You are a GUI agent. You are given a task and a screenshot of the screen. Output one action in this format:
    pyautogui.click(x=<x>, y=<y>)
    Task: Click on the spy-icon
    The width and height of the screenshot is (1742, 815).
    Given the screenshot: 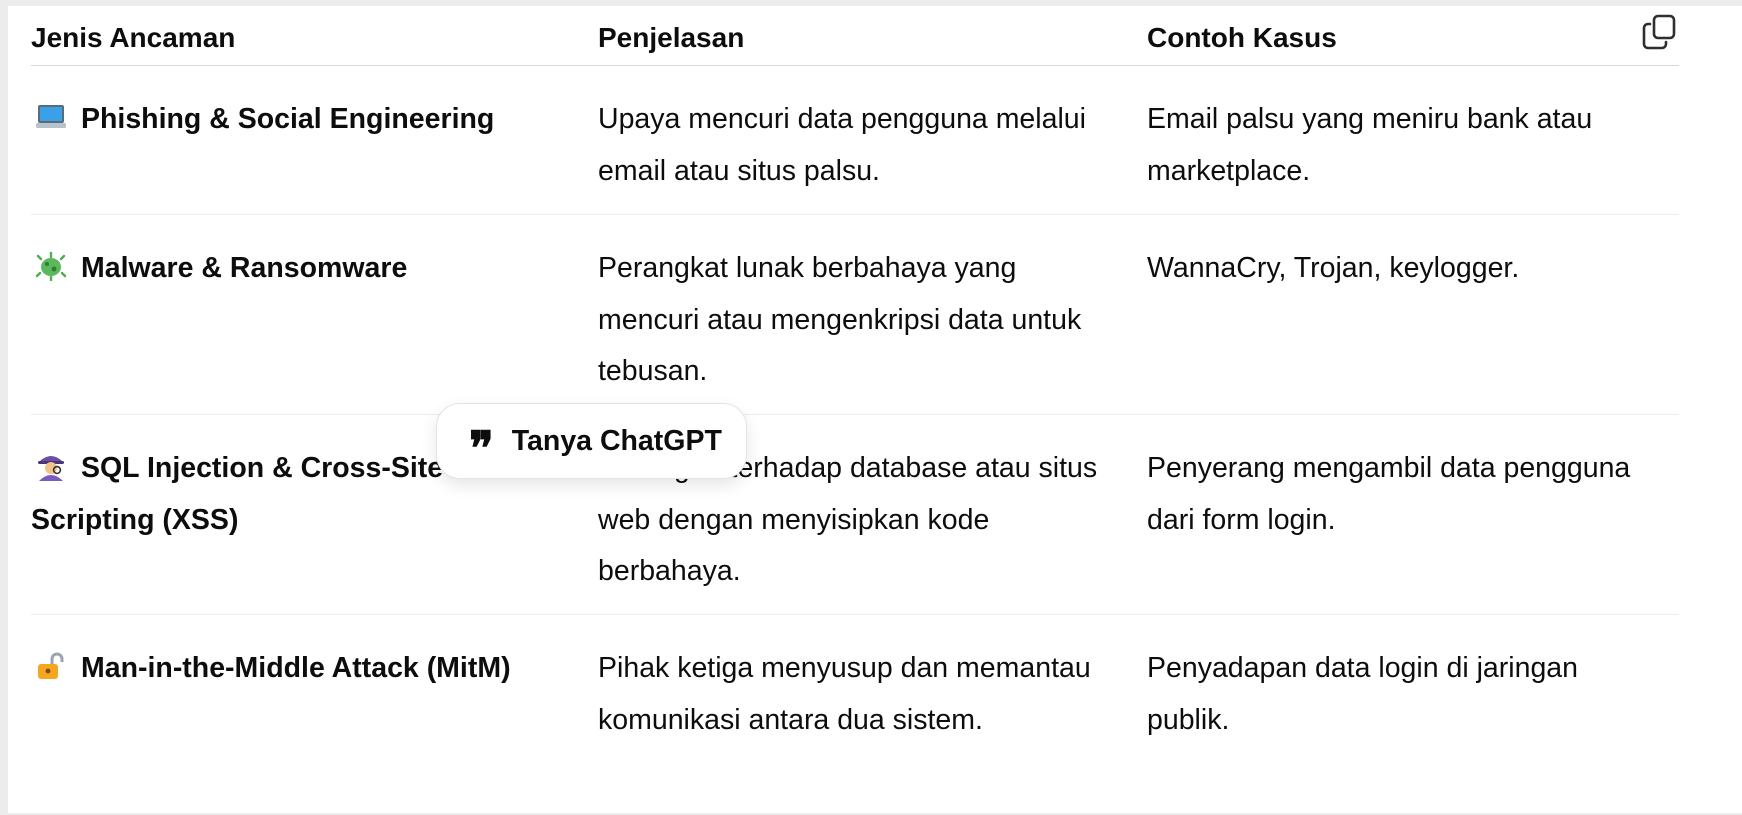 What is the action you would take?
    pyautogui.click(x=51, y=468)
    